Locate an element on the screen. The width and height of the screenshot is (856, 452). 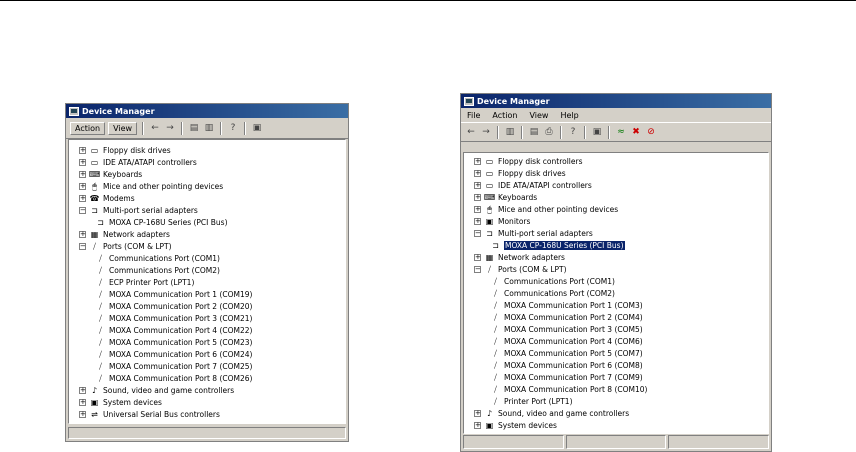
tree-device: ⧸ MOXA Communication Port 6 (COM8) is located at coordinates (566, 365).